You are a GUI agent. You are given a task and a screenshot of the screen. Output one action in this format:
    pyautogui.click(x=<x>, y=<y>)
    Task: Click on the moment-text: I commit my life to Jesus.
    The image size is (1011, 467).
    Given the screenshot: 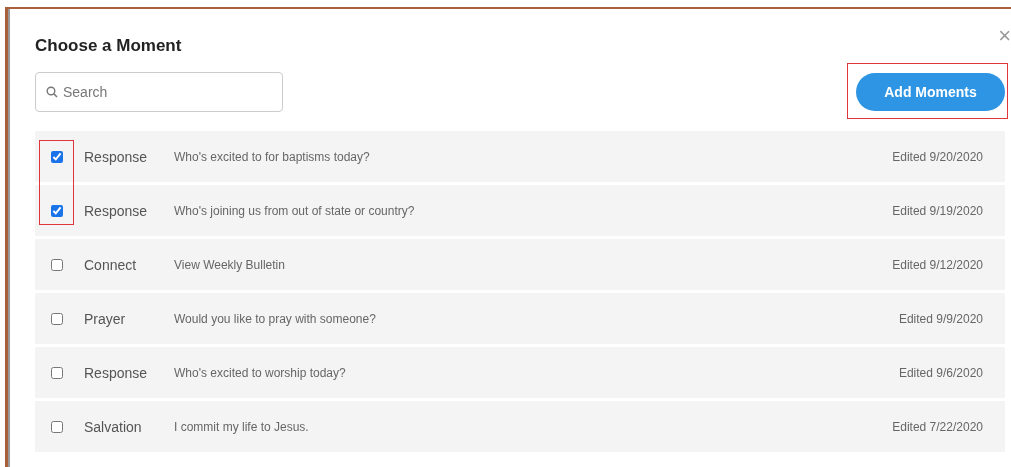 What is the action you would take?
    pyautogui.click(x=242, y=426)
    